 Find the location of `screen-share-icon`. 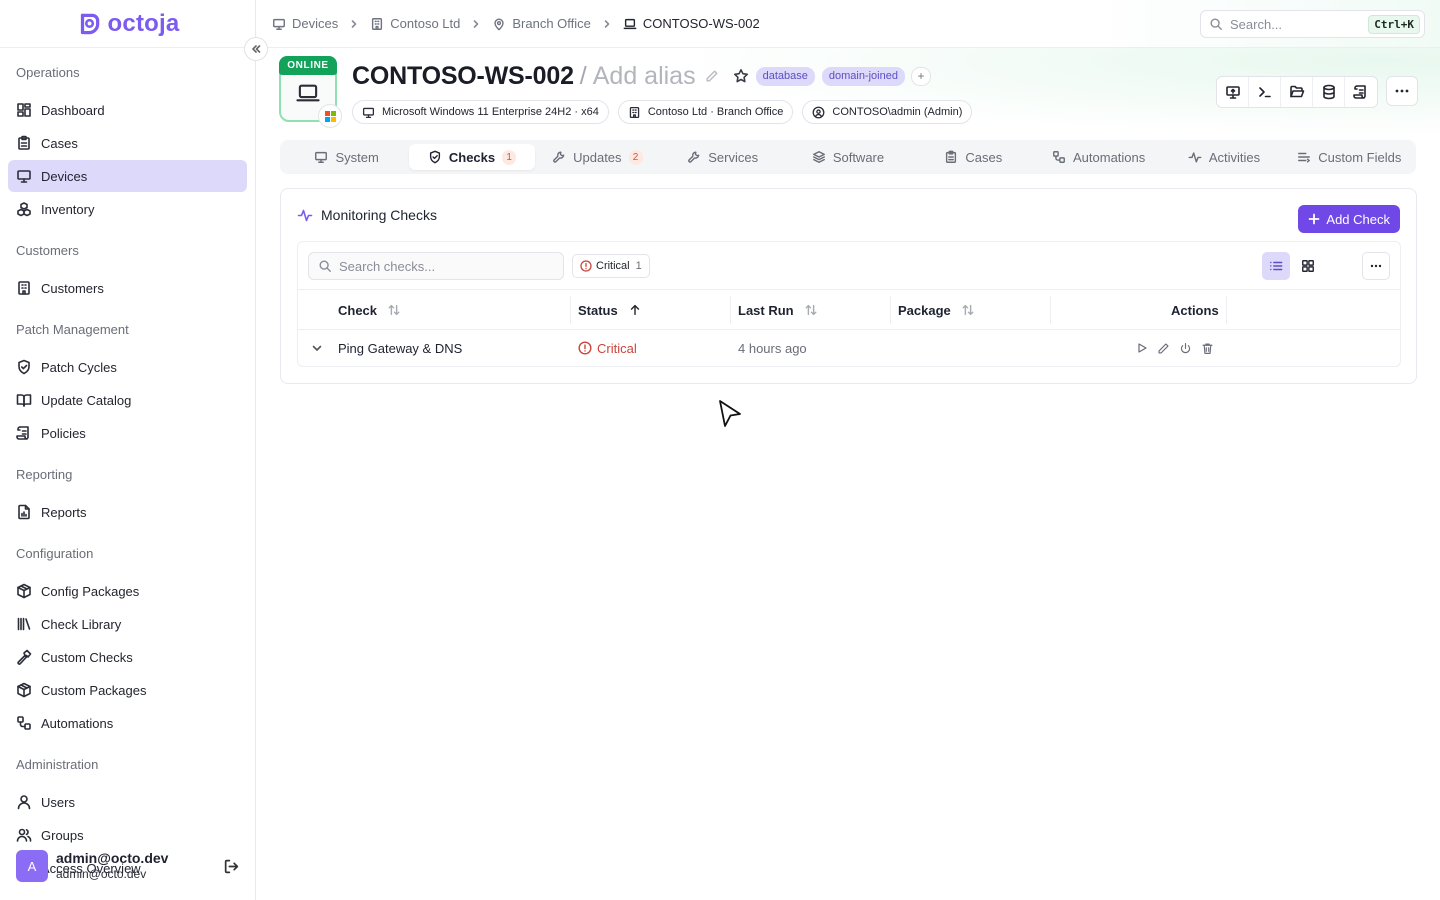

screen-share-icon is located at coordinates (1232, 92).